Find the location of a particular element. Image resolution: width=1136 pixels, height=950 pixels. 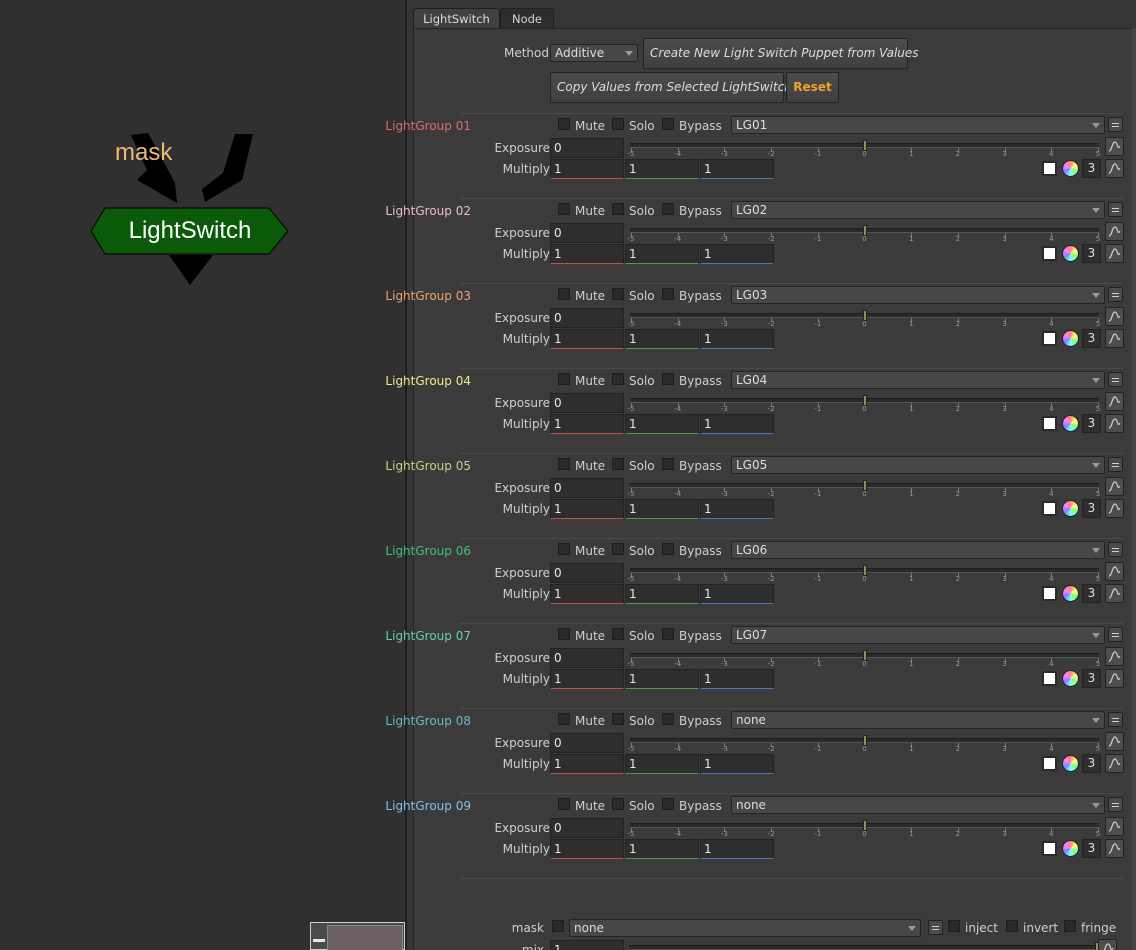

tab-lightswitch: LightSwitch is located at coordinates (456, 18).